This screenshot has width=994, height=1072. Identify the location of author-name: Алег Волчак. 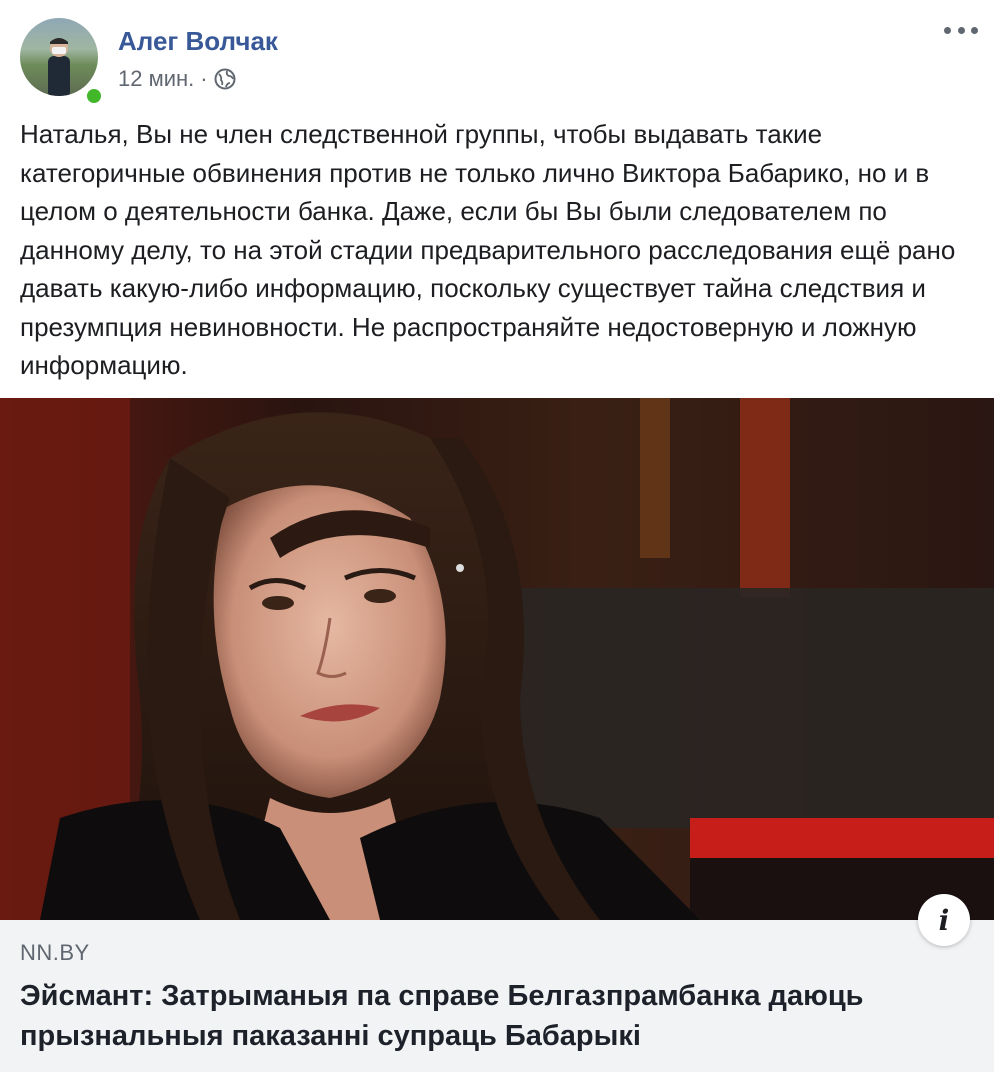
(198, 41).